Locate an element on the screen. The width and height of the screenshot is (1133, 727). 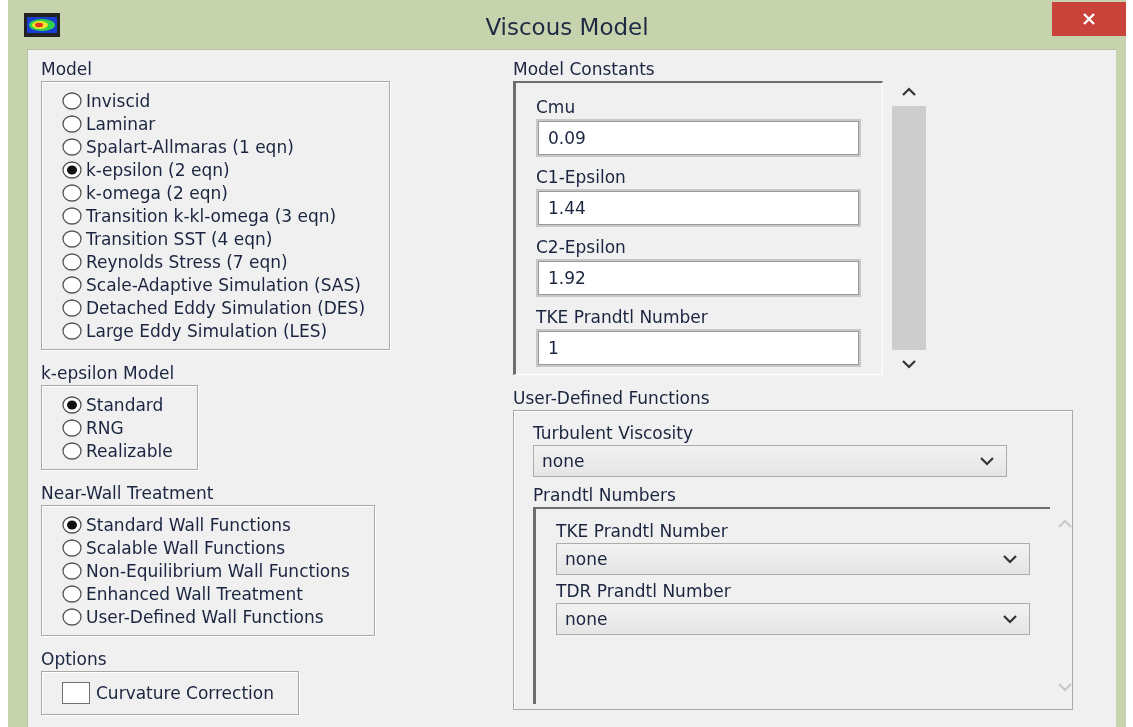
field-label: C2-Epsilon is located at coordinates (581, 247).